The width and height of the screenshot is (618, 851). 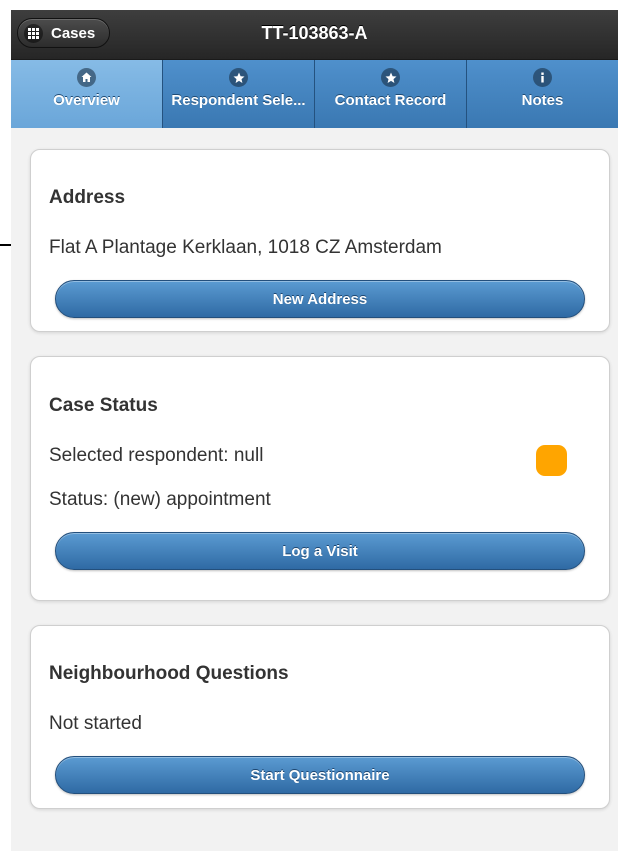 What do you see at coordinates (551, 460) in the screenshot?
I see `status-indicator` at bounding box center [551, 460].